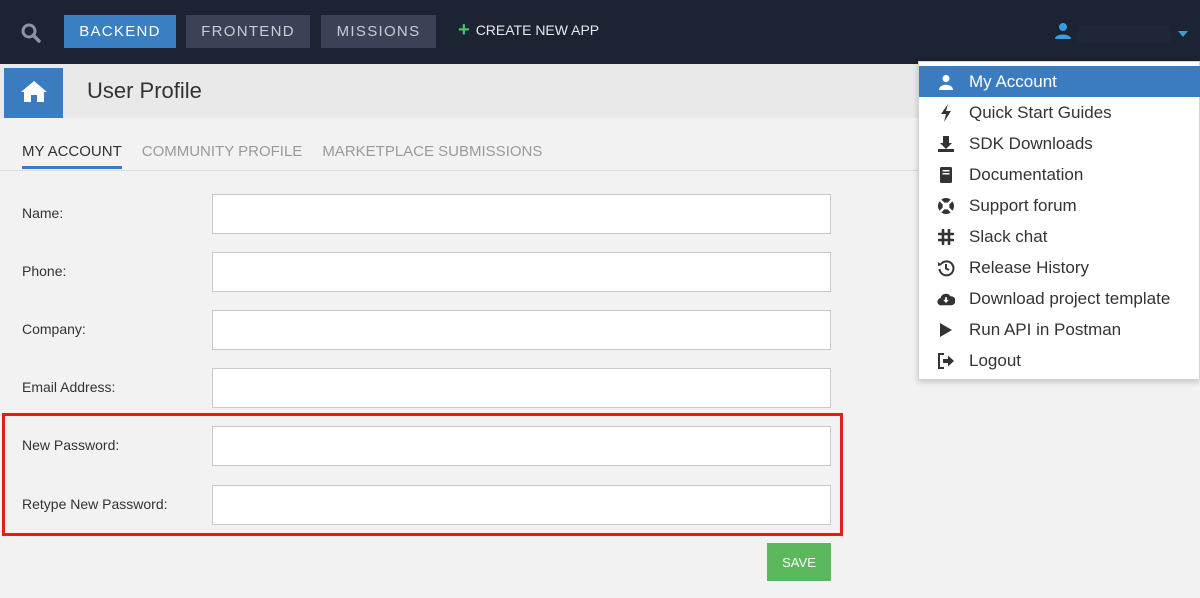  I want to click on menu-item-label: Release History, so click(1029, 267).